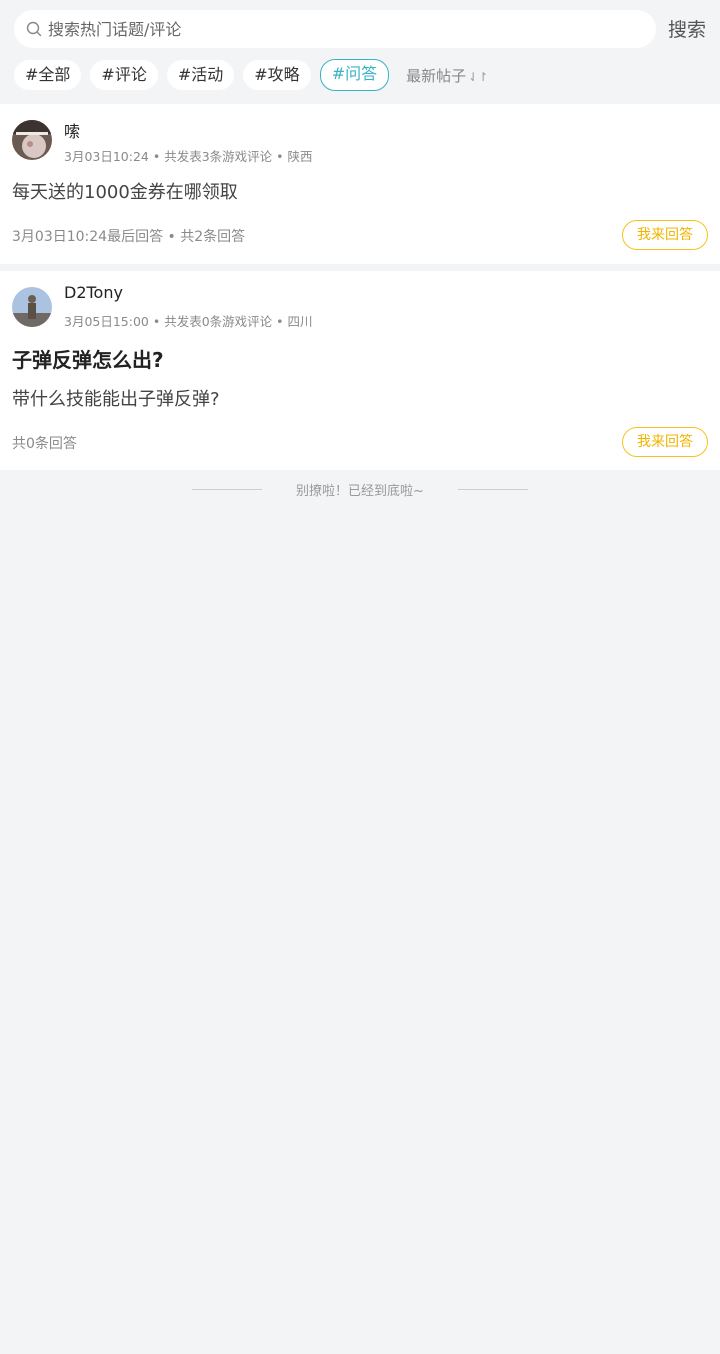 Image resolution: width=720 pixels, height=1354 pixels. What do you see at coordinates (687, 28) in the screenshot?
I see `search-button: 搜索` at bounding box center [687, 28].